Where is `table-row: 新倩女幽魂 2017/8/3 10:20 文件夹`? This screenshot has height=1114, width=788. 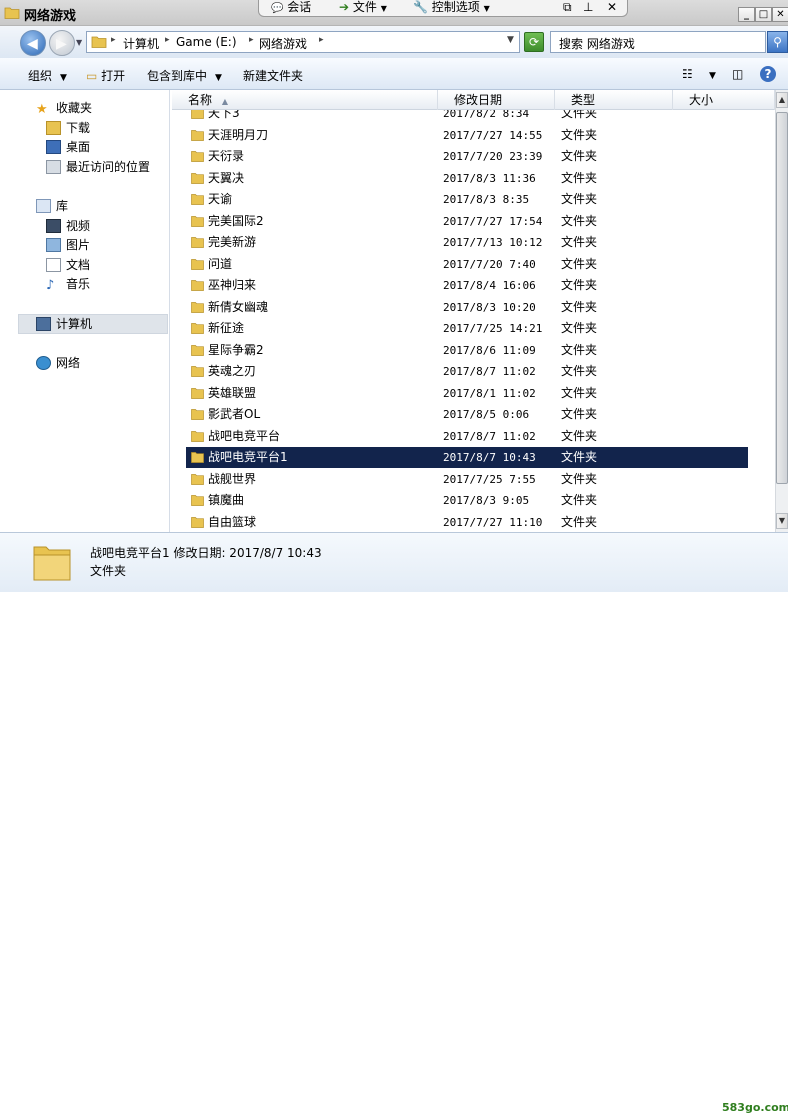
table-row: 新倩女幽魂 2017/8/3 10:20 文件夹 is located at coordinates (467, 307).